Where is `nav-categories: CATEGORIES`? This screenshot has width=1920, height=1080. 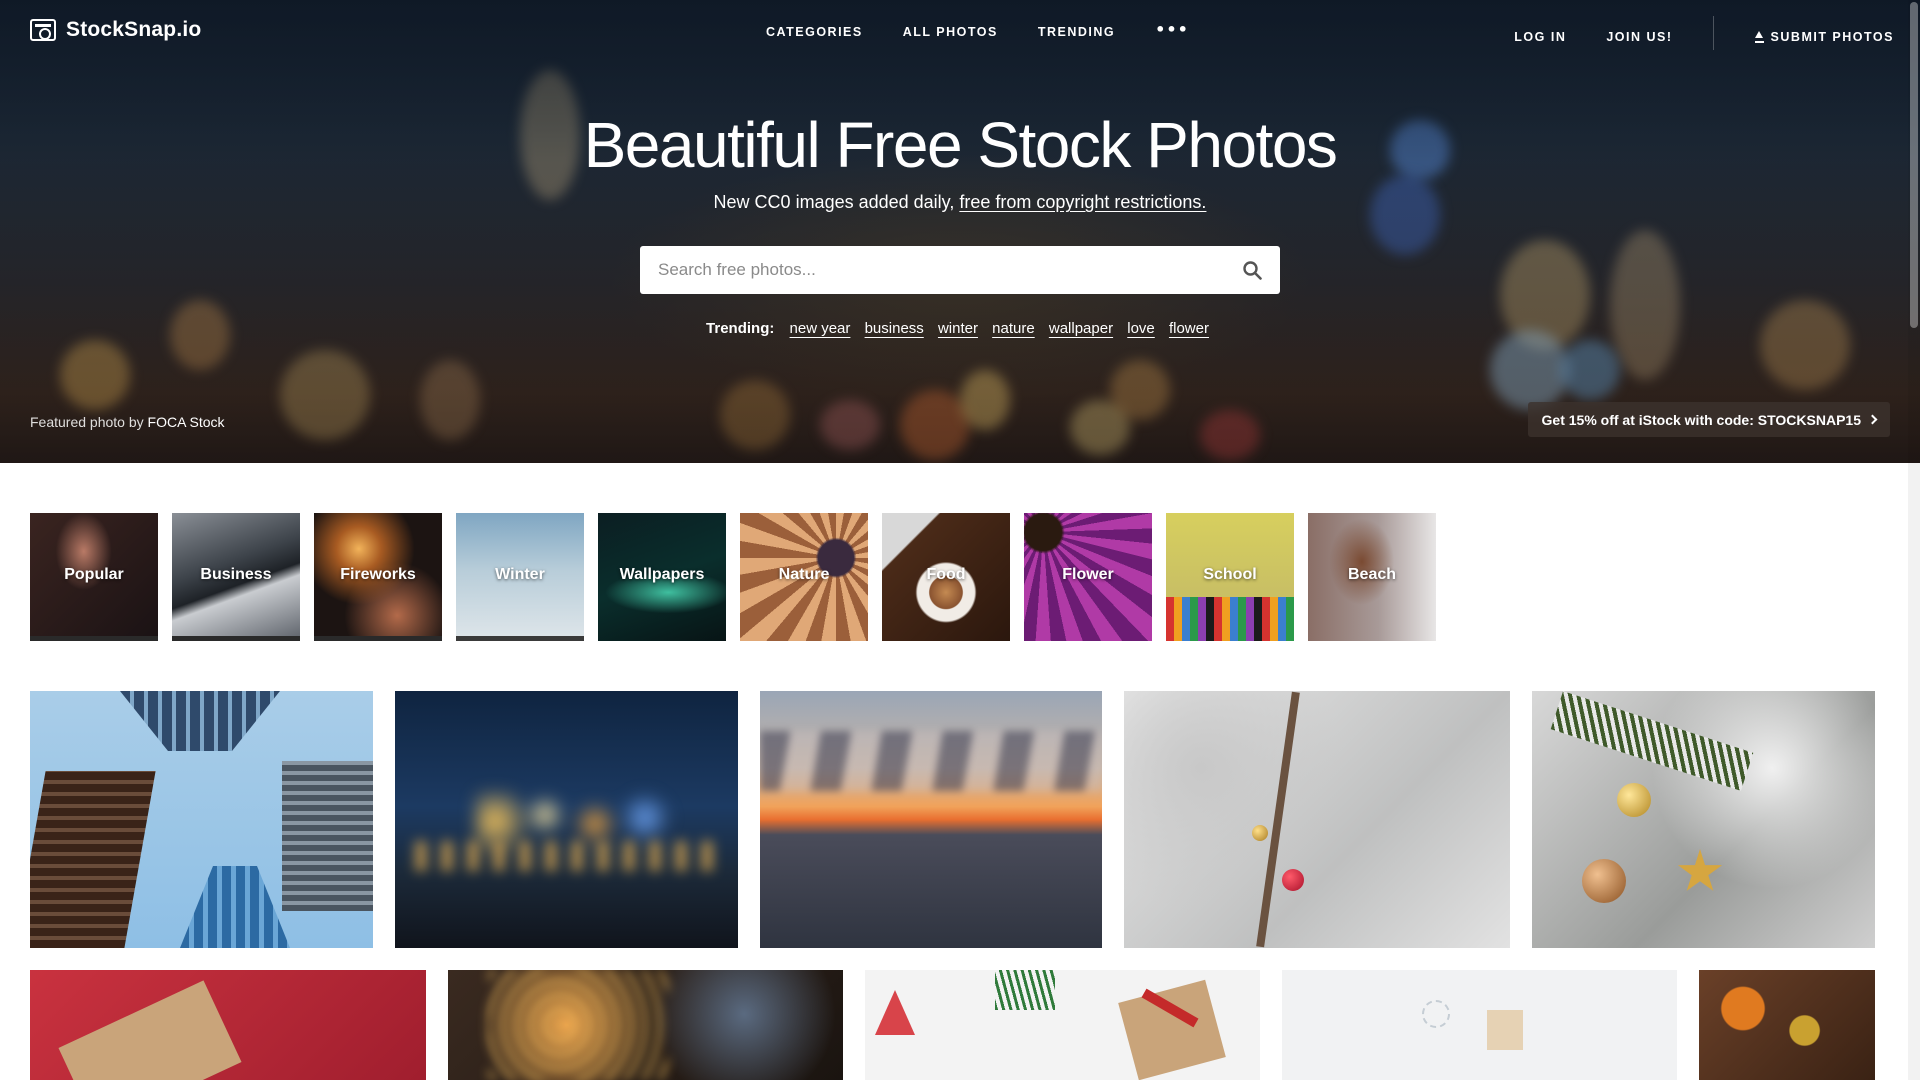
nav-categories: CATEGORIES is located at coordinates (814, 32).